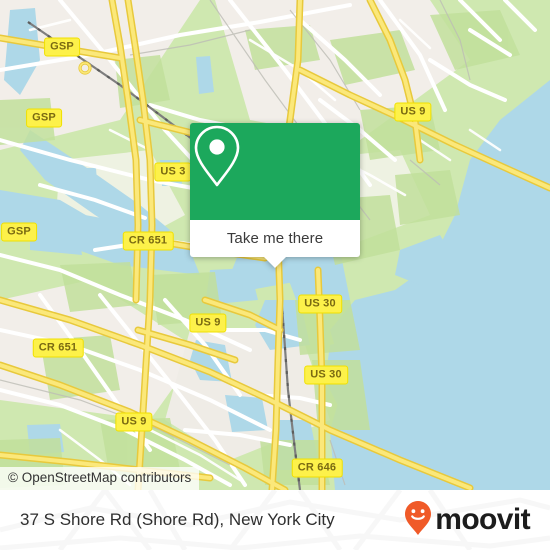 The width and height of the screenshot is (550, 550). I want to click on address-label: 37 S Shore Rd (Shore Rd), New York City, so click(177, 519).